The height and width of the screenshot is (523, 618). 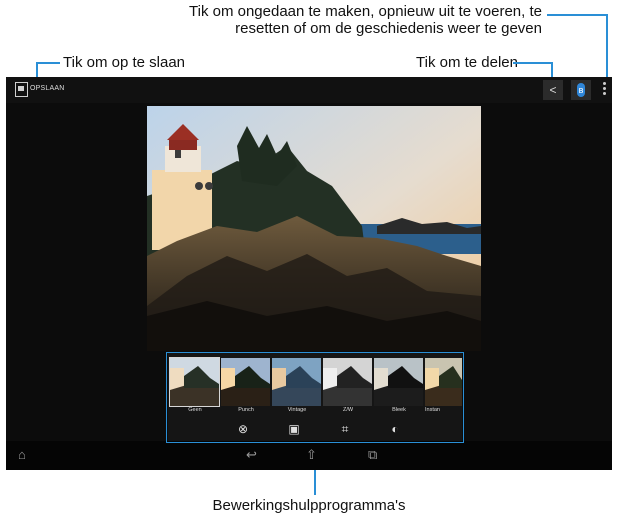 I want to click on home-icon: ⌂, so click(x=22, y=455).